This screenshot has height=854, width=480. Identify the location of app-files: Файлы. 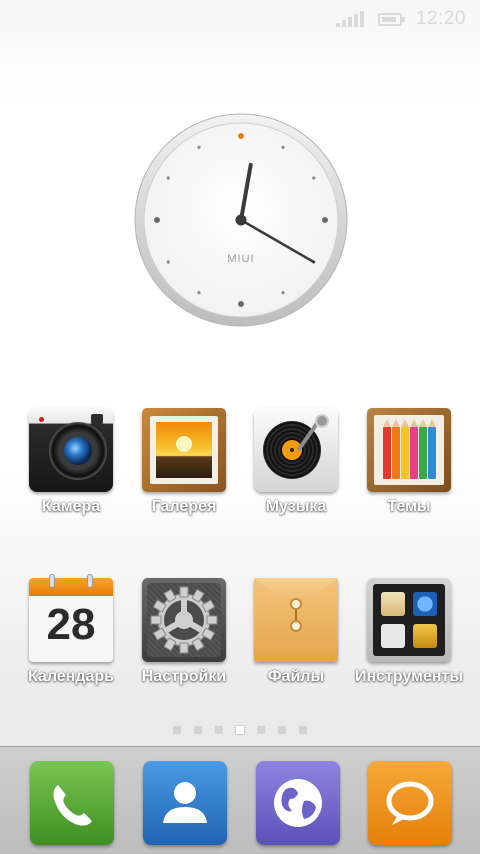
(296, 638).